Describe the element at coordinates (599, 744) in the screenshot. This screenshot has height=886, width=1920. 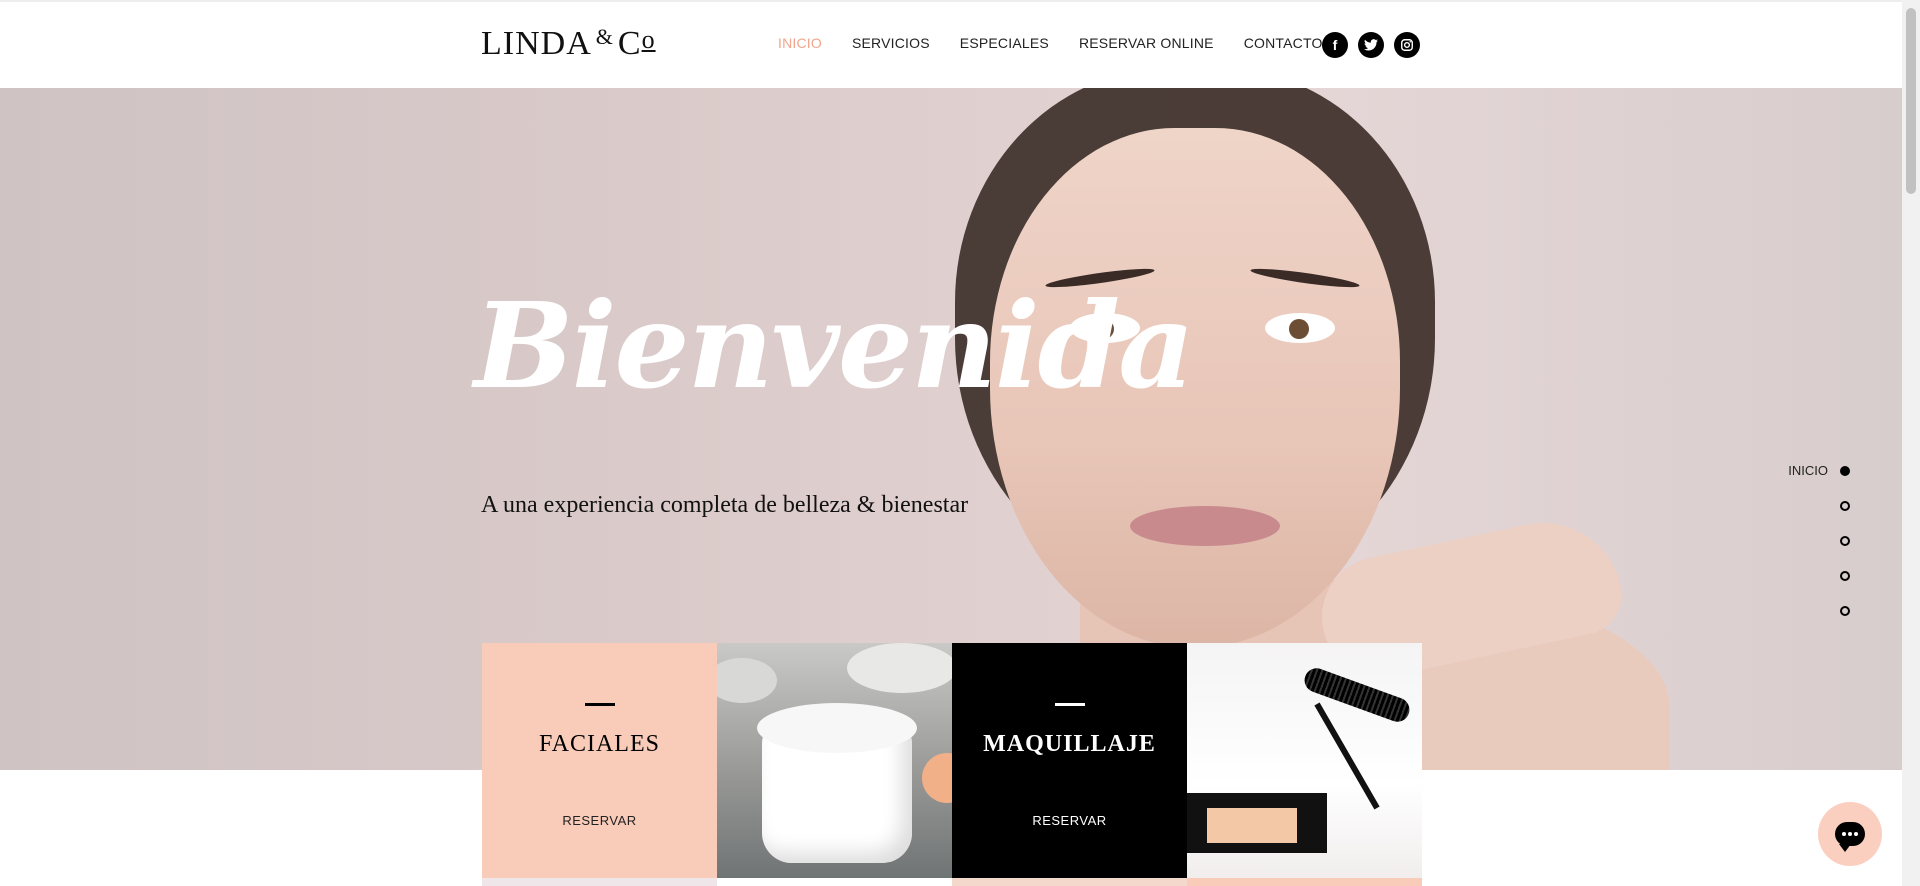
I see `tile-title: FACIALES` at that location.